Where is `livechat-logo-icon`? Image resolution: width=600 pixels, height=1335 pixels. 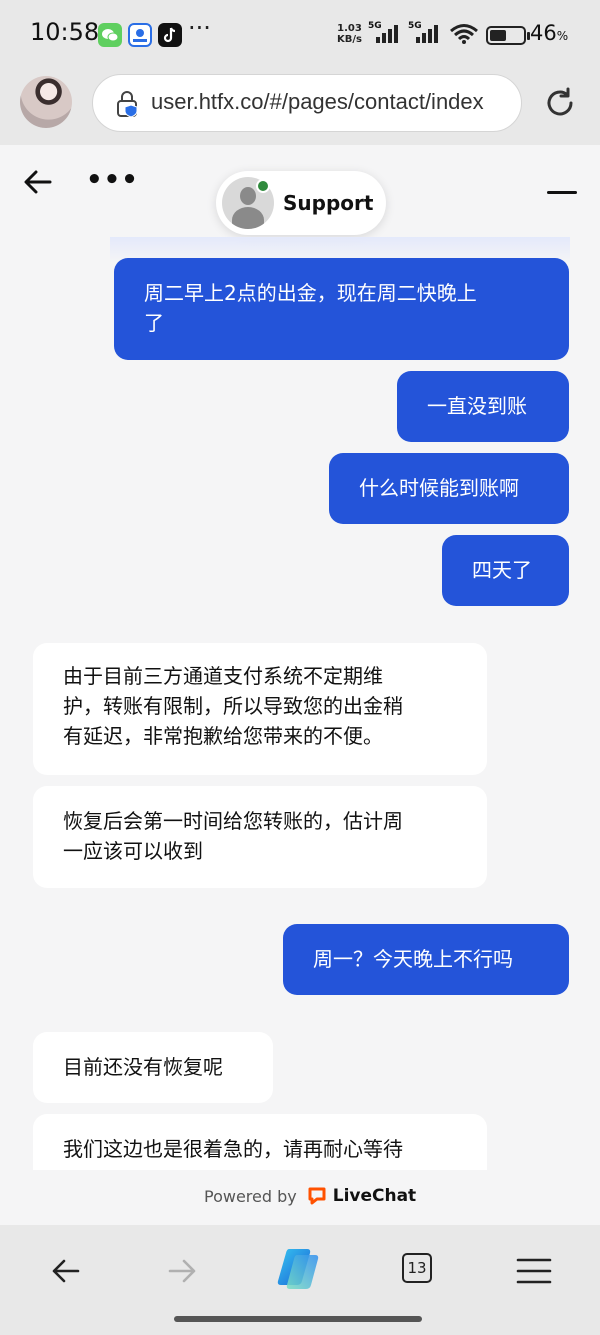
livechat-logo-icon is located at coordinates (317, 1196).